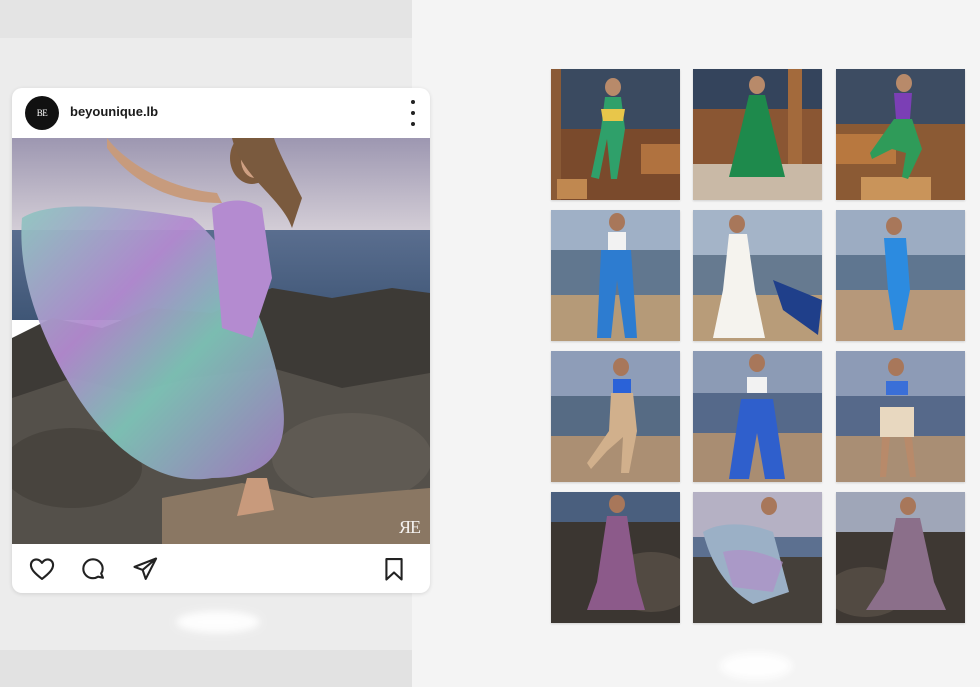 The image size is (980, 687). I want to click on more-options-icon, so click(413, 113).